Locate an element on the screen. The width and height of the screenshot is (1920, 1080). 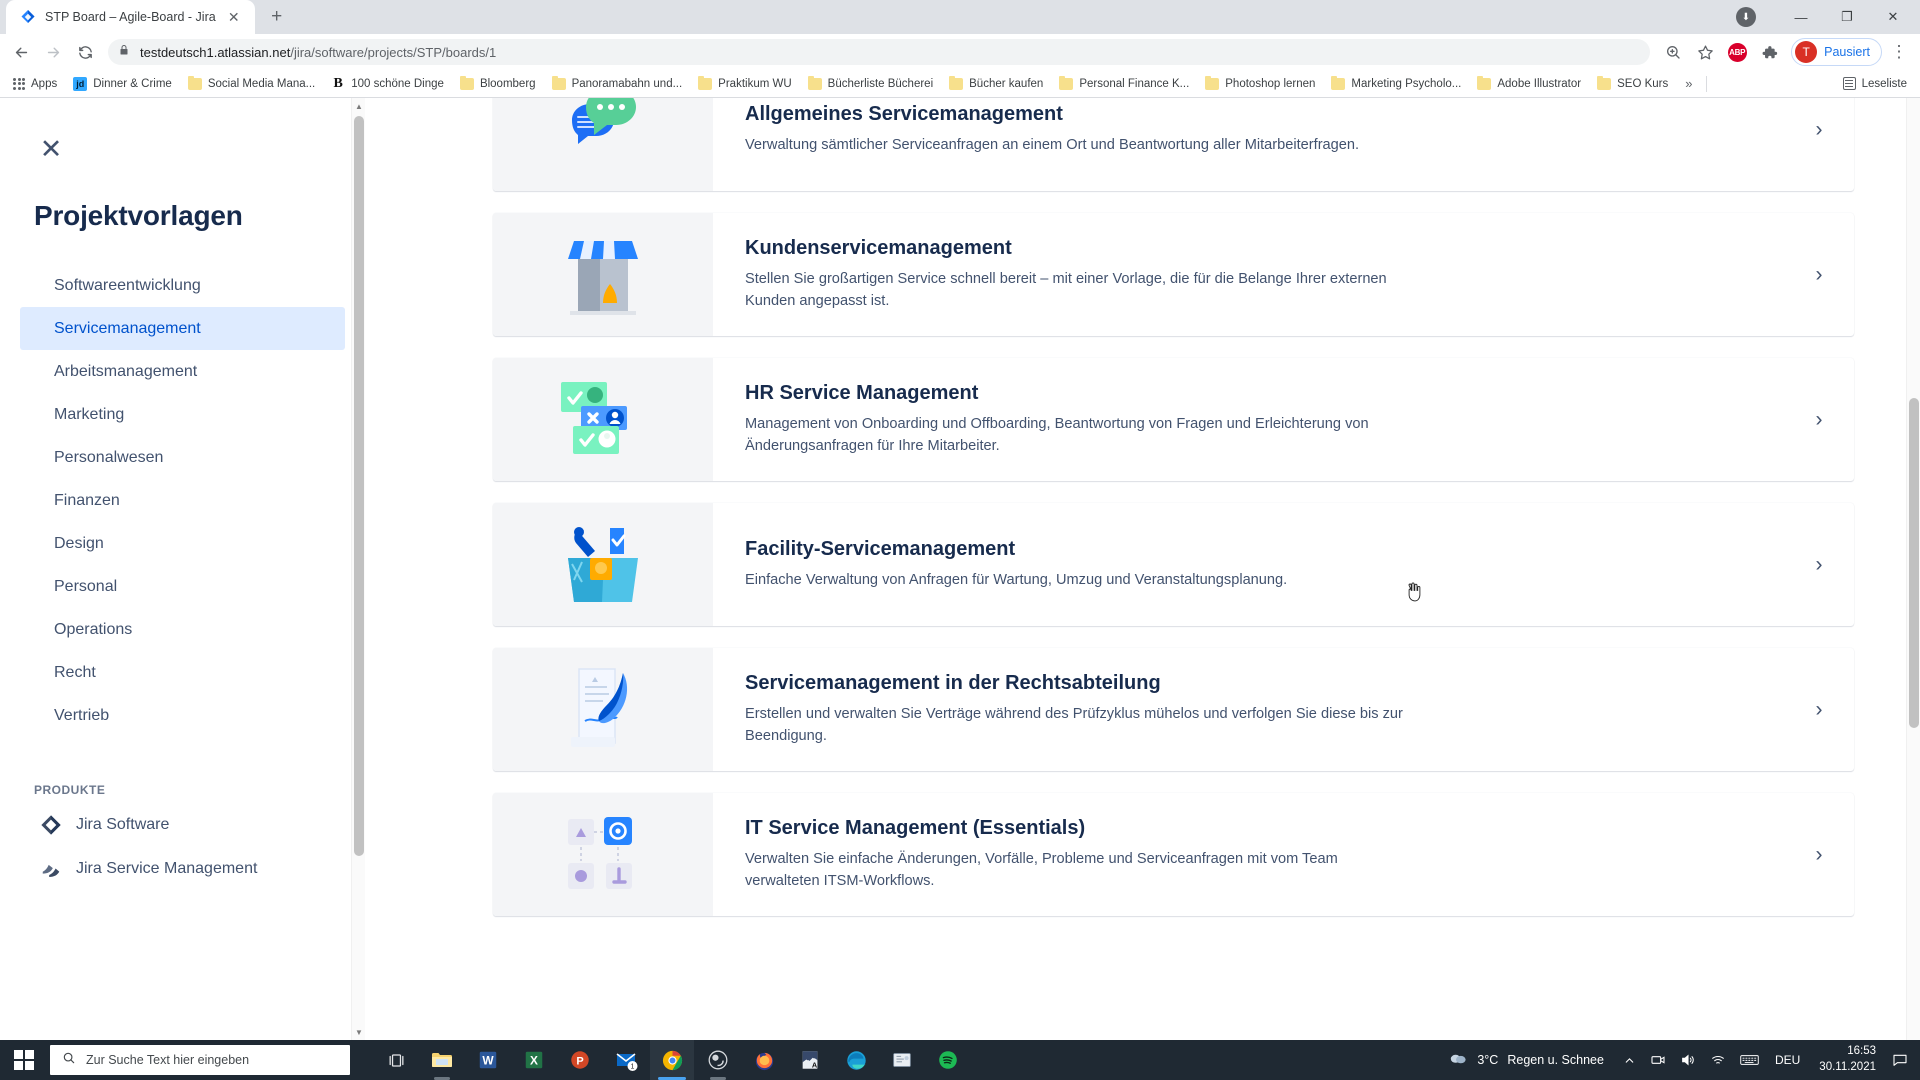
bookmarks-overflow-button: » is located at coordinates (1688, 83).